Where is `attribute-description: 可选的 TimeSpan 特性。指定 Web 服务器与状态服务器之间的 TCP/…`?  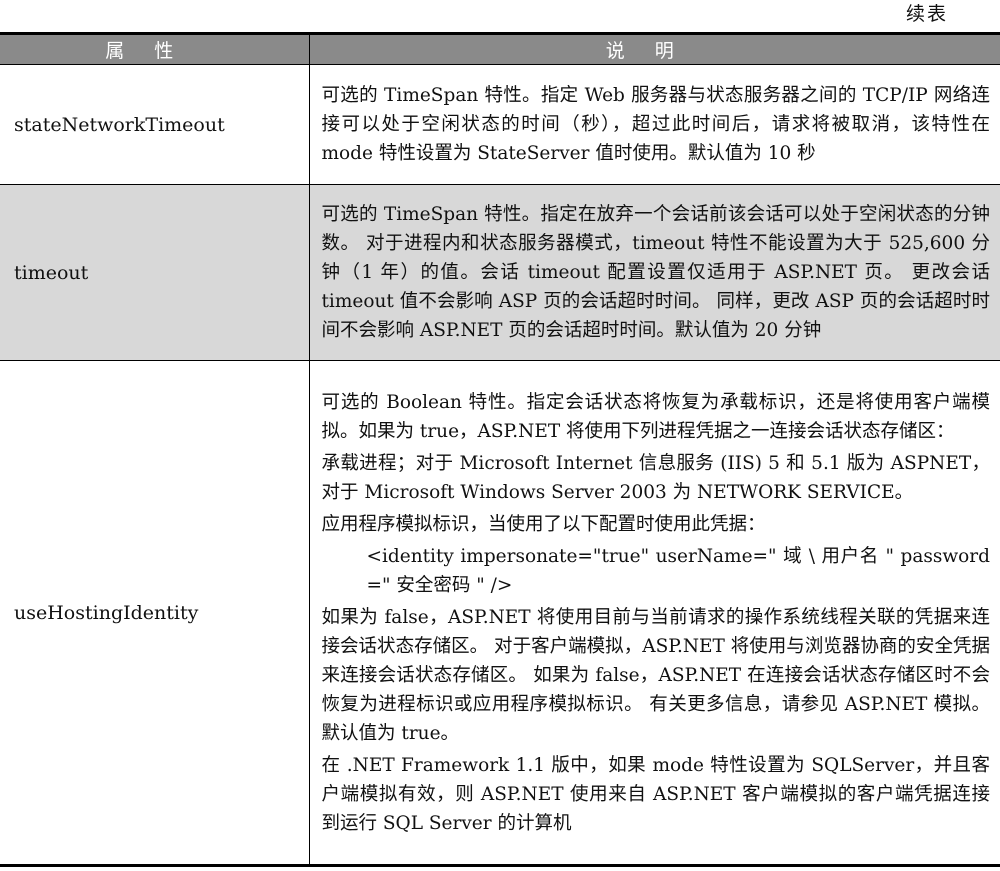
attribute-description: 可选的 TimeSpan 特性。指定 Web 服务器与状态服务器之间的 TCP/… is located at coordinates (654, 124).